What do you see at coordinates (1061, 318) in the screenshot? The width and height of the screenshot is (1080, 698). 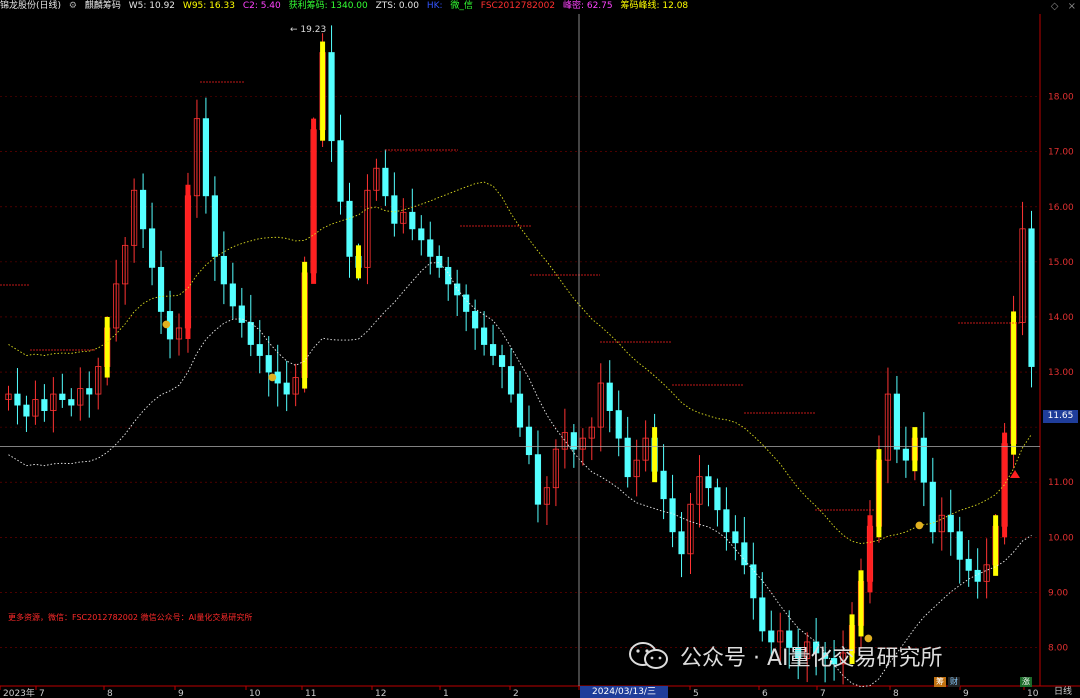 I see `price-tick-label: 14.00` at bounding box center [1061, 318].